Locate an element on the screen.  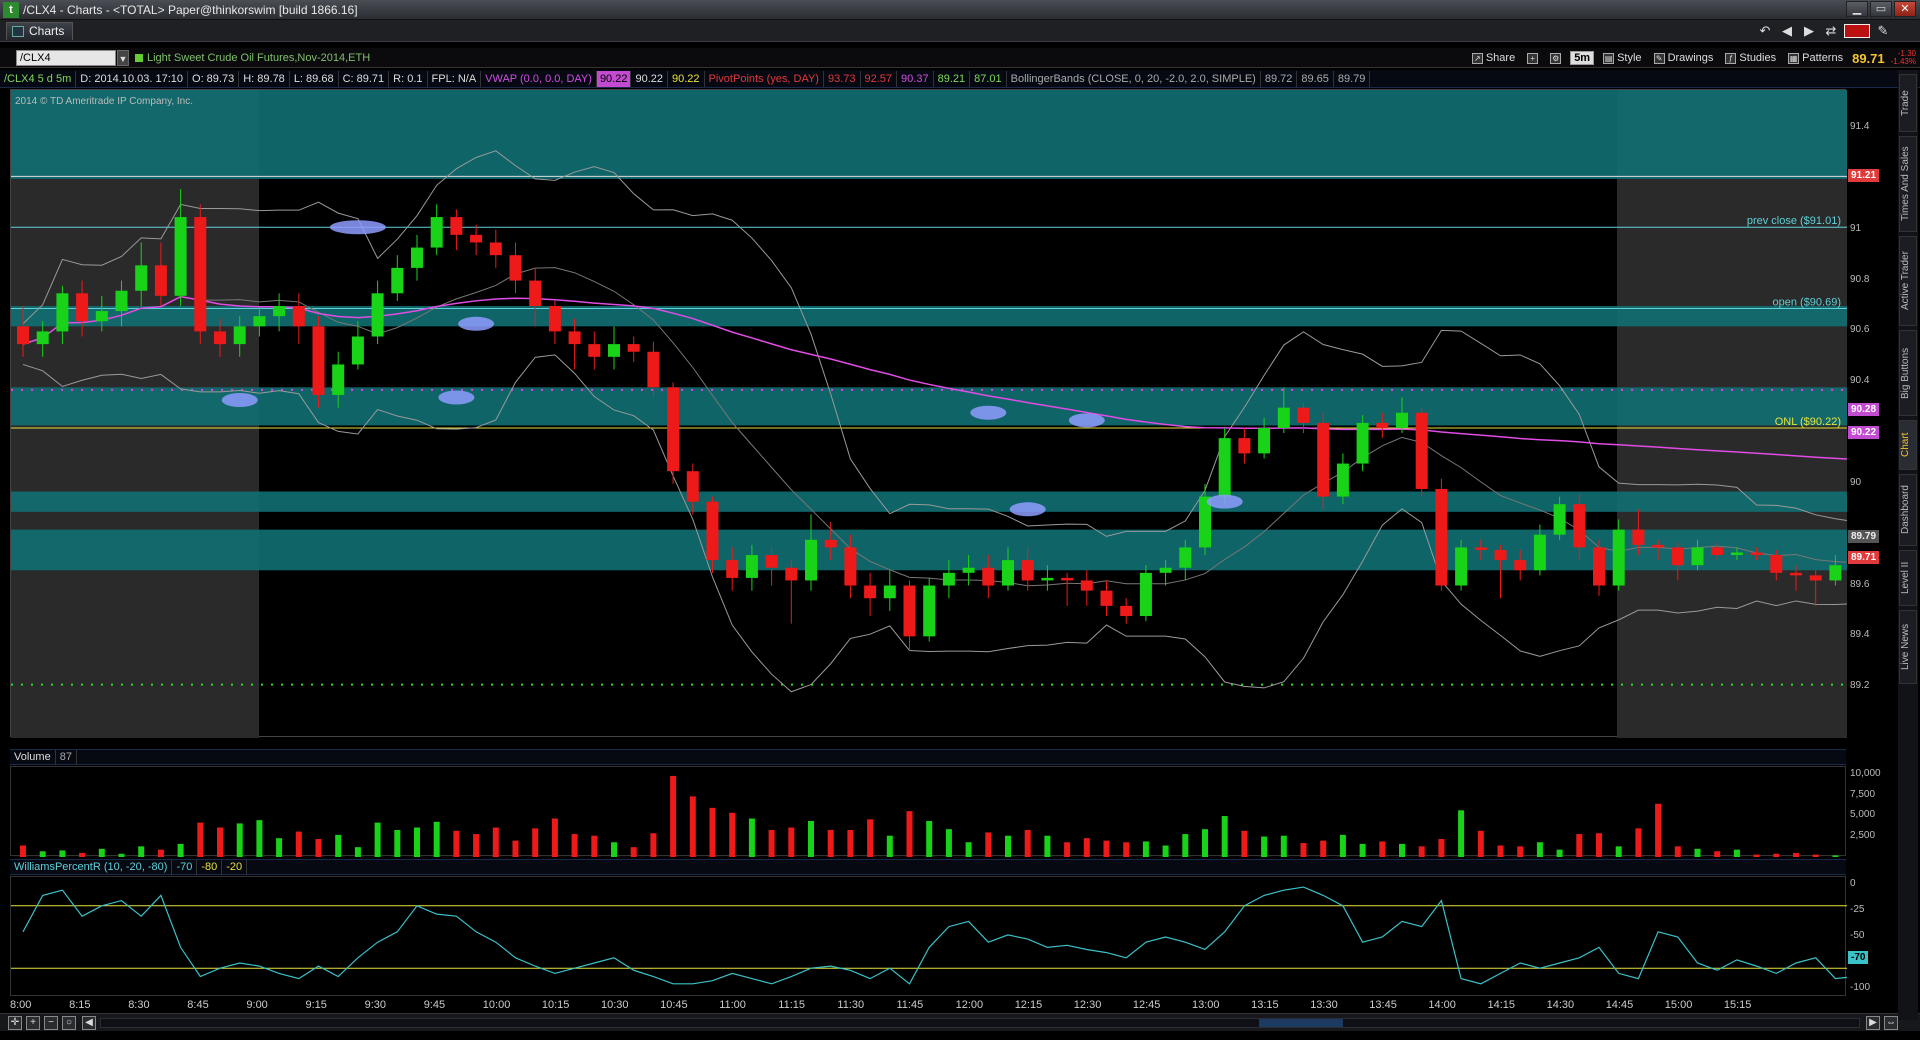
app-logo-icon: t is located at coordinates (11, 9).